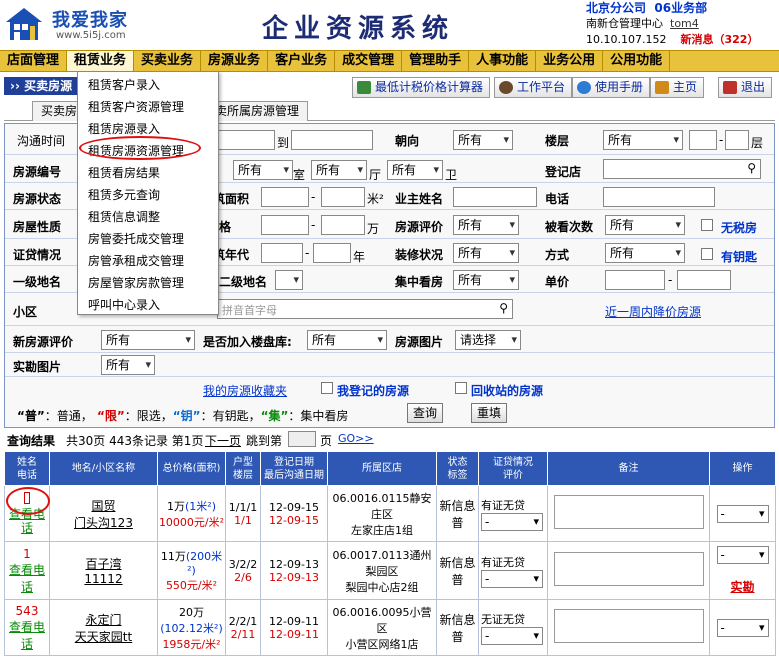 This screenshot has width=779, height=659. Describe the element at coordinates (495, 197) in the screenshot. I see `owner-name-input` at that location.